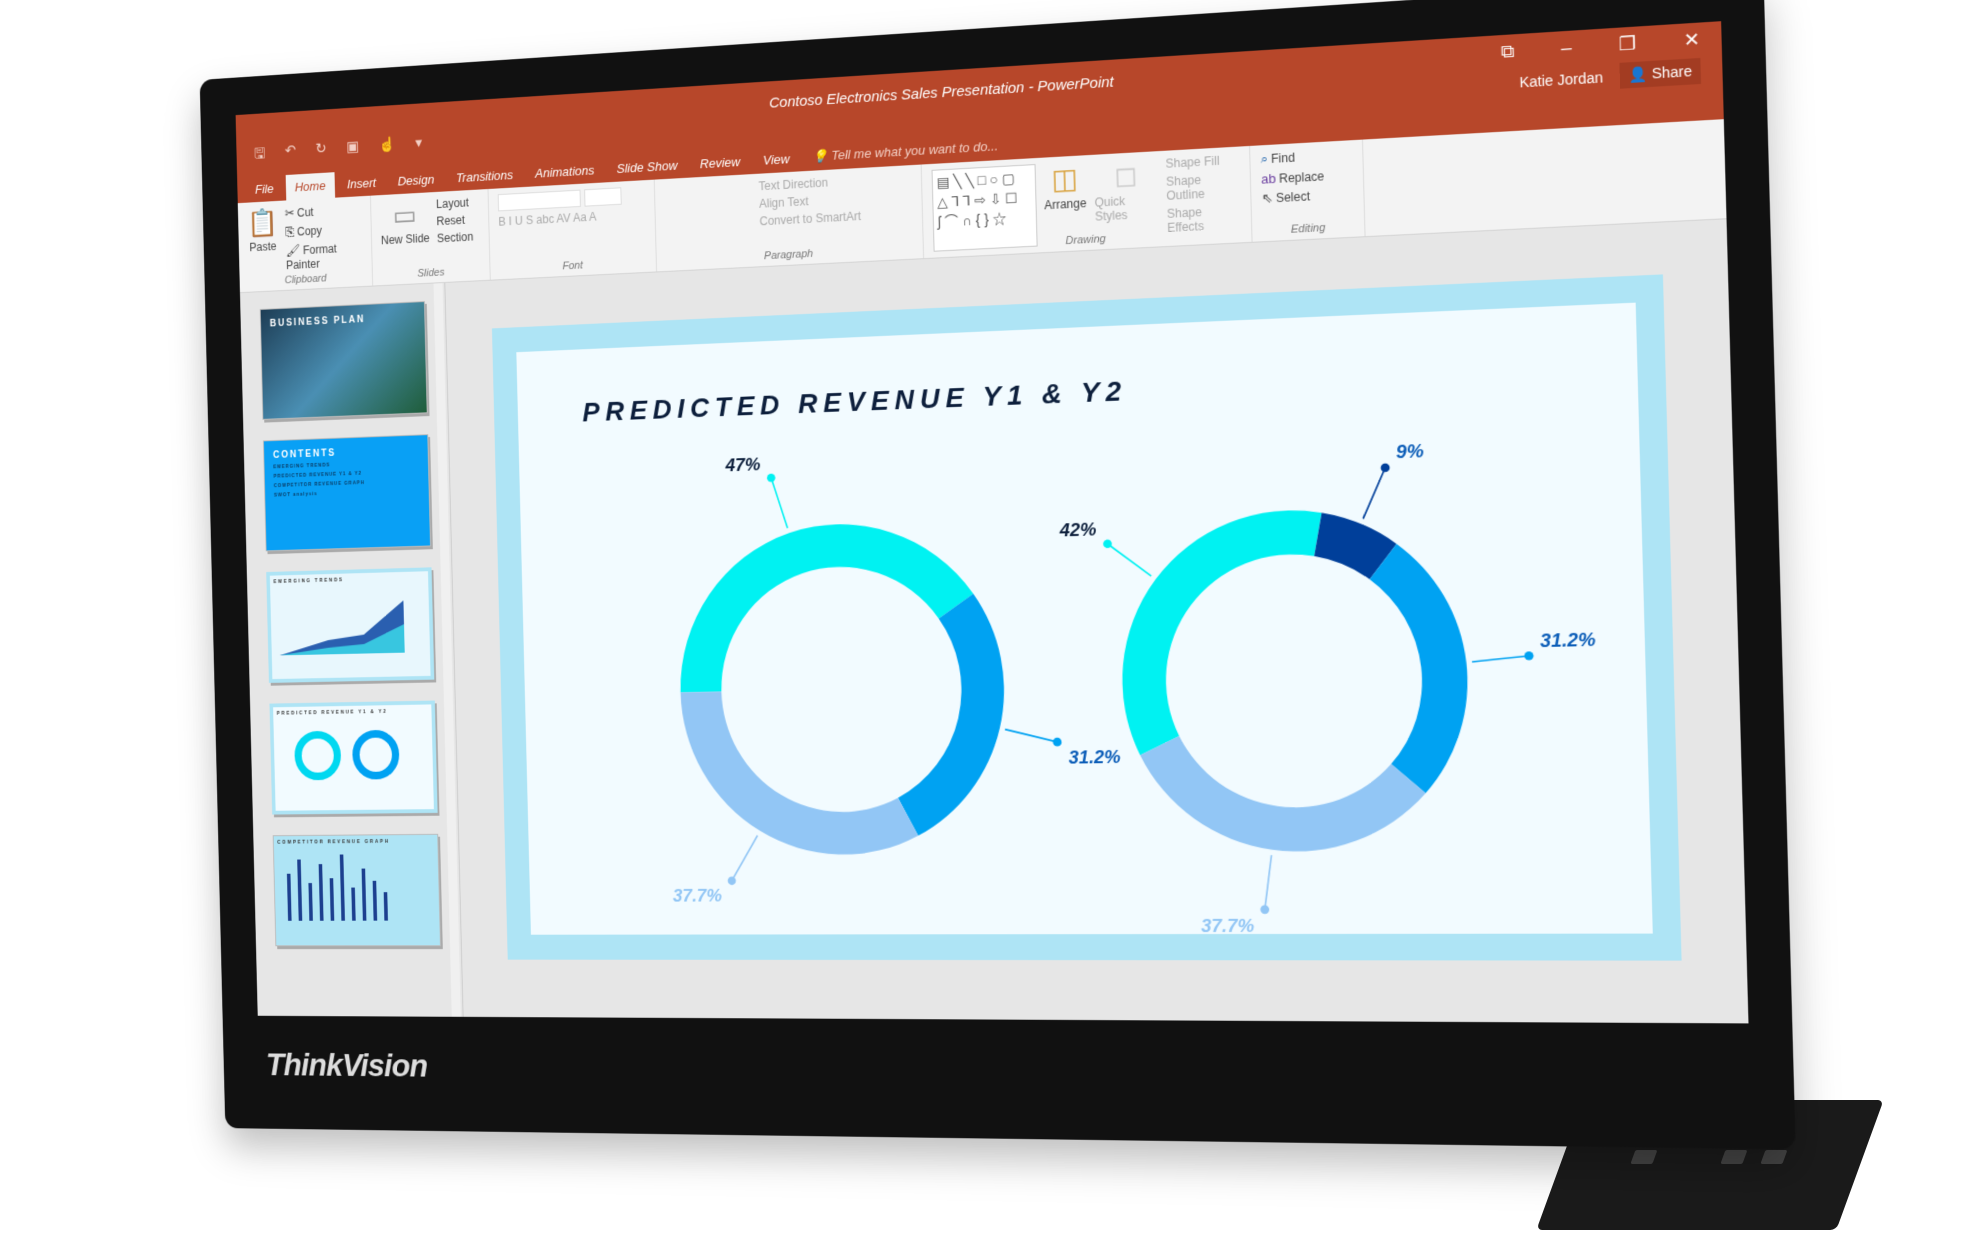 This screenshot has height=1248, width=1983. Describe the element at coordinates (337, 887) in the screenshot. I see `bar-chart-thumbnail` at that location.